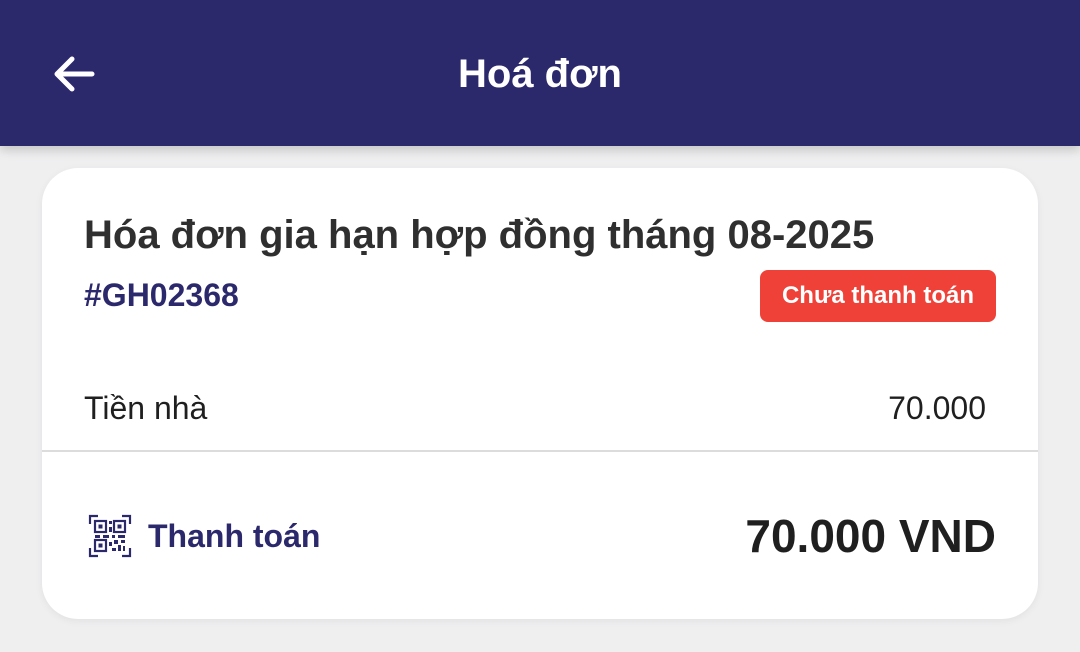 The width and height of the screenshot is (1080, 652). Describe the element at coordinates (878, 296) in the screenshot. I see `status-badge: Chưa thanh toán` at that location.